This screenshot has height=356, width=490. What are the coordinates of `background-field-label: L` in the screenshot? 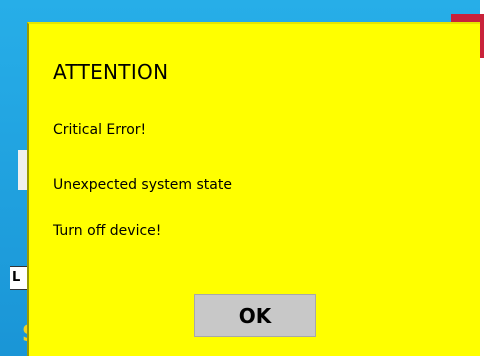 It's located at (16, 277).